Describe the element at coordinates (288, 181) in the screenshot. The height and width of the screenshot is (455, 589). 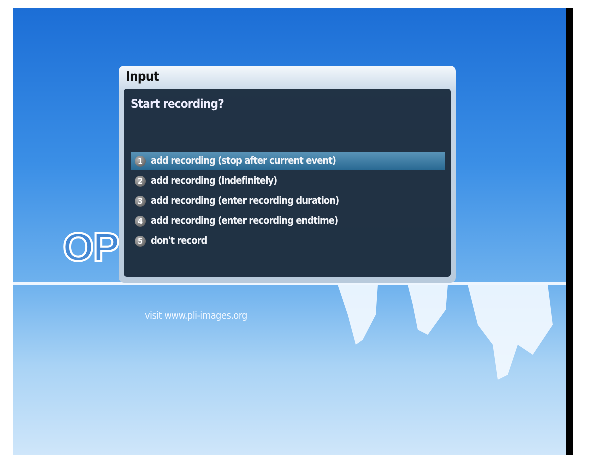
I see `menu-item: 2 add recording (indefinitely)` at that location.